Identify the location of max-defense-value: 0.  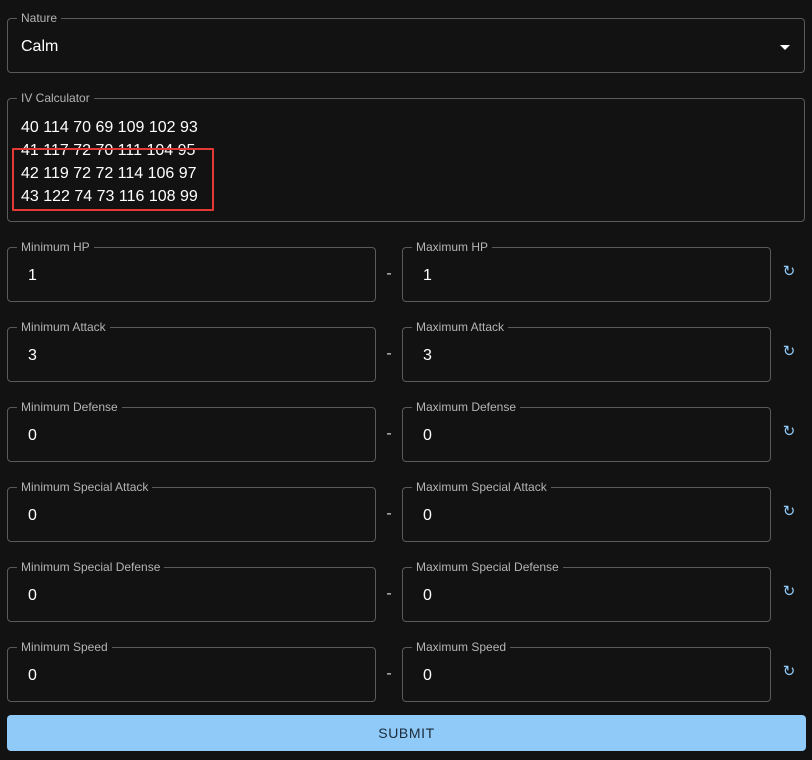
(427, 435).